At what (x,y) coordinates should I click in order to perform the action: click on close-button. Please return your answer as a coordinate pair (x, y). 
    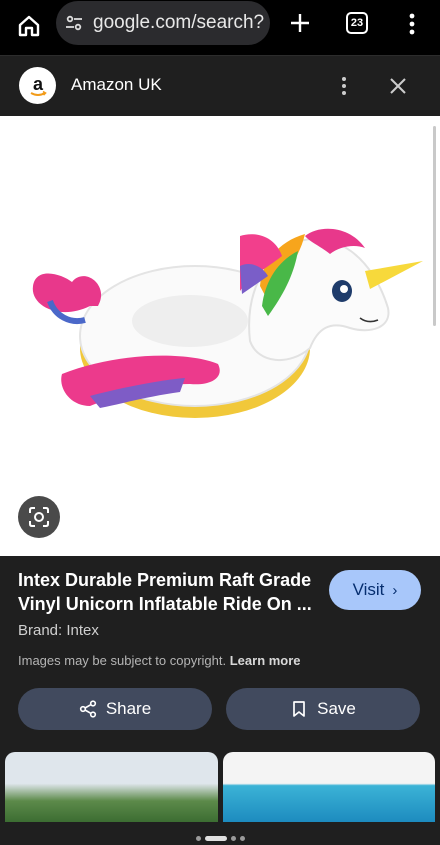
    Looking at the image, I should click on (398, 86).